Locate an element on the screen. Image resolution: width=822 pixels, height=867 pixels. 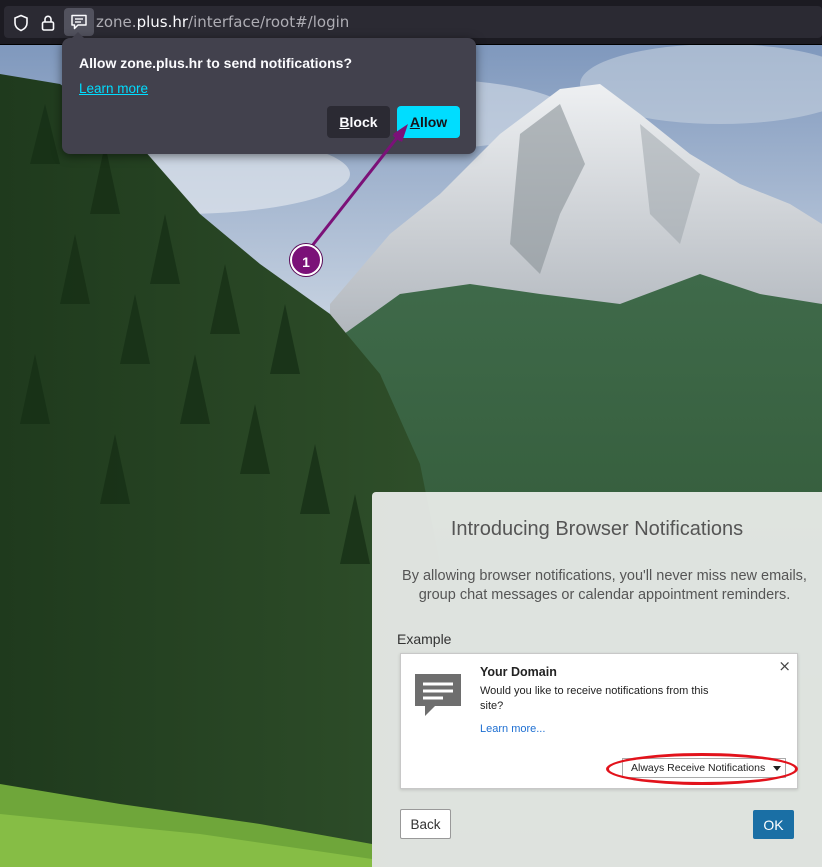
url-text: zone.plus.hr/interface/root#/login is located at coordinates (222, 22).